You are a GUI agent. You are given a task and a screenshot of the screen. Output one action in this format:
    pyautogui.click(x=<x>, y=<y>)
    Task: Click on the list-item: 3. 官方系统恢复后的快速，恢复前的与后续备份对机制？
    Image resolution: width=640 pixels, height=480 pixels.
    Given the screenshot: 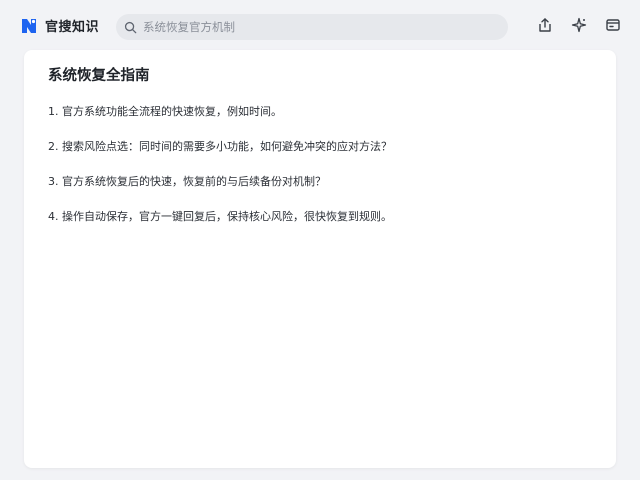 What is the action you would take?
    pyautogui.click(x=187, y=181)
    